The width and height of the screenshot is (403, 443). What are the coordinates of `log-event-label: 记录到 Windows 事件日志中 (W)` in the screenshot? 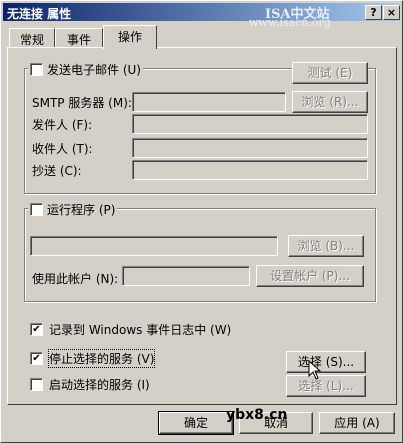 It's located at (140, 330).